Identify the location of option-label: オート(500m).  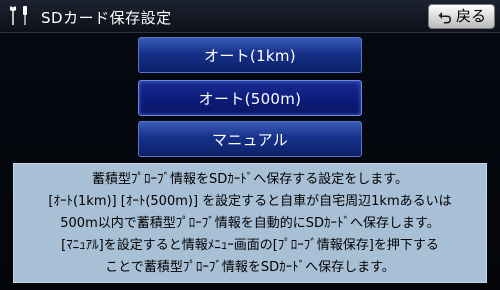
(250, 98).